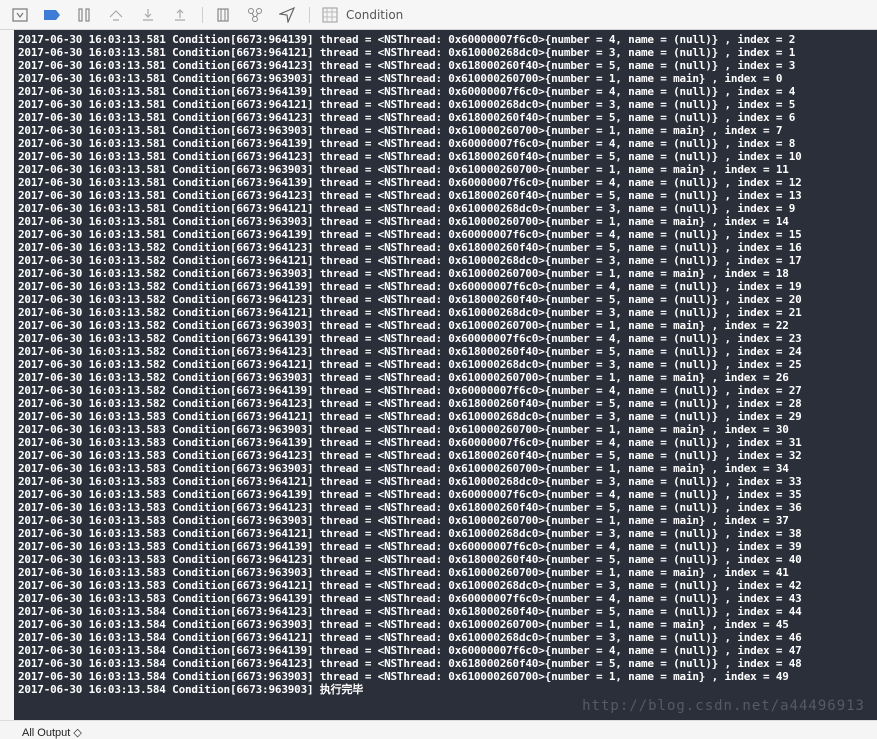  What do you see at coordinates (180, 15) in the screenshot?
I see `step-out-icon` at bounding box center [180, 15].